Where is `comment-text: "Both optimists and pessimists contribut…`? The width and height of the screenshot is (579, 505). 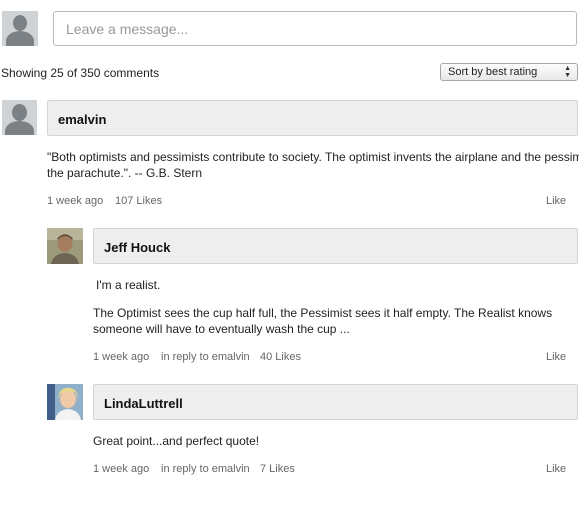
comment-text: "Both optimists and pessimists contribut… is located at coordinates (313, 165).